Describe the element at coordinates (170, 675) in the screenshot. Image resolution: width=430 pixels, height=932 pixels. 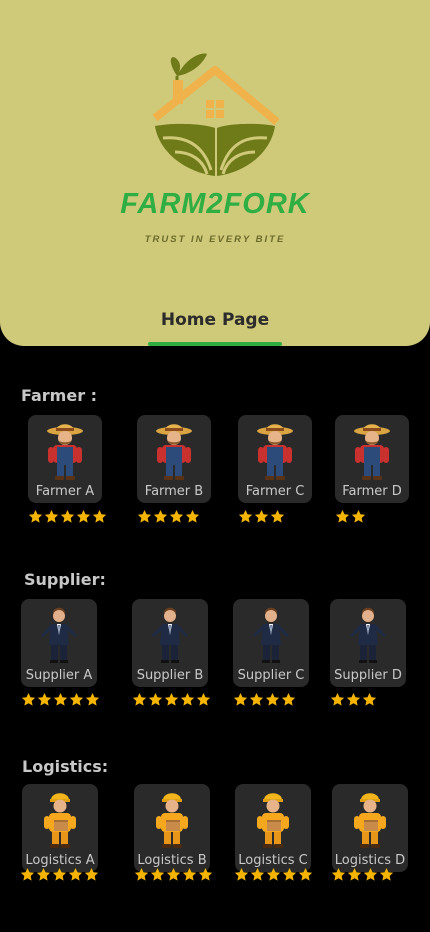
I see `card-label: Supplier B` at that location.